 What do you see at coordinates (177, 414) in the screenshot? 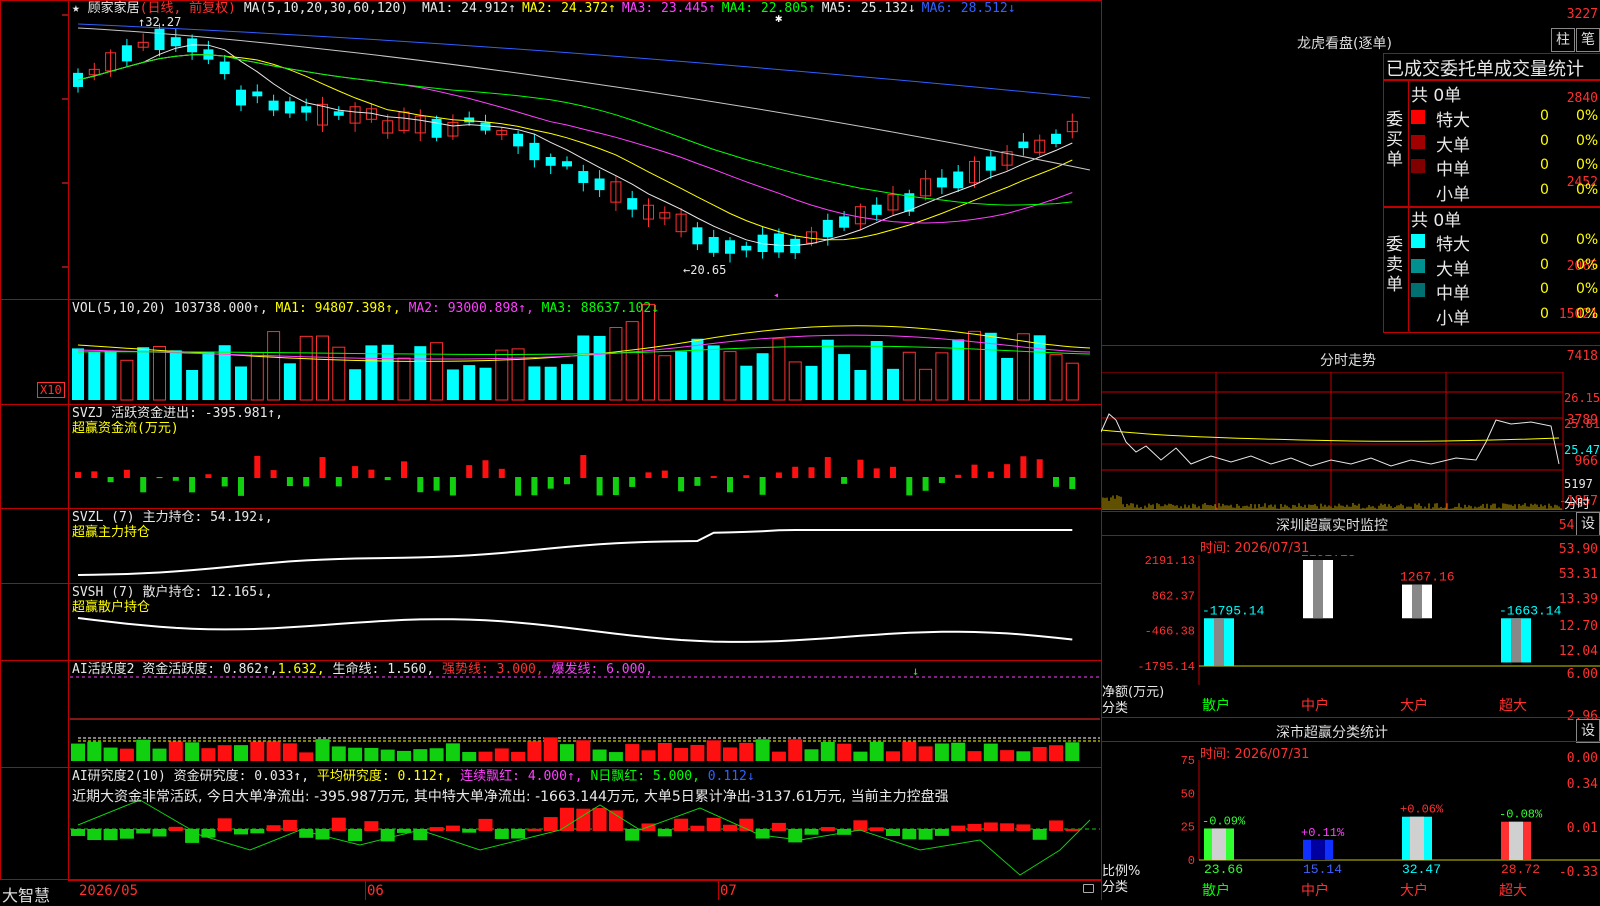
I see `svzj-legend: SVZJ 活跃资金进出: -395.981↑,` at bounding box center [177, 414].